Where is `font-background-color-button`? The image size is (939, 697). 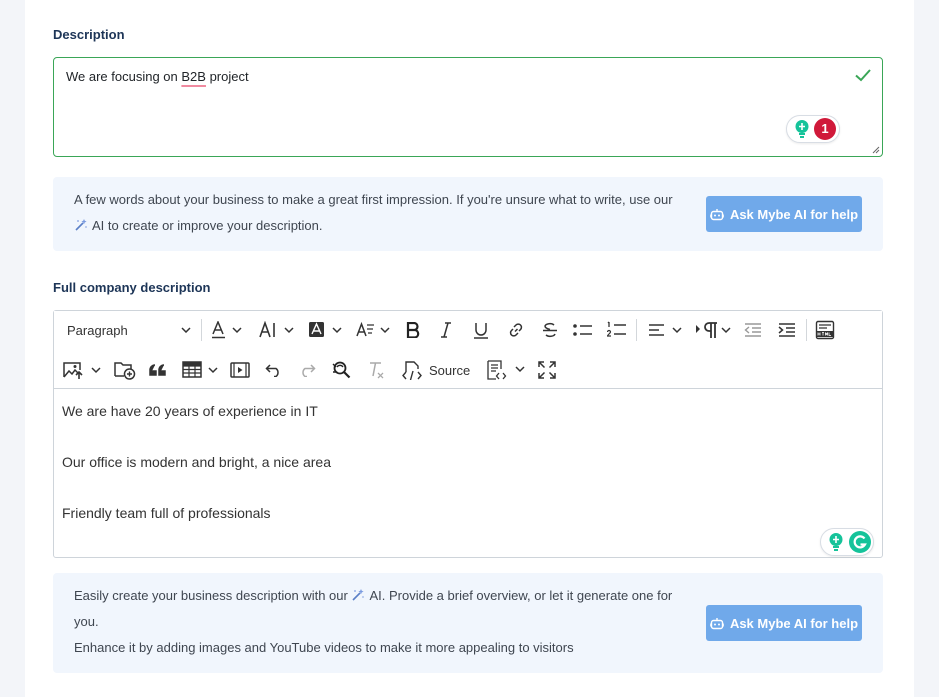
font-background-color-button is located at coordinates (326, 330).